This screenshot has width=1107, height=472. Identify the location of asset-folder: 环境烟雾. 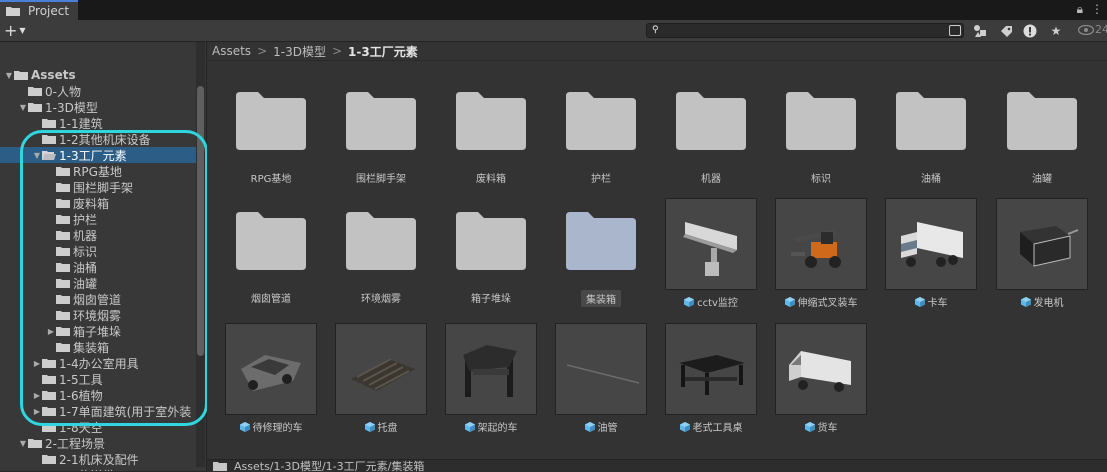
(381, 255).